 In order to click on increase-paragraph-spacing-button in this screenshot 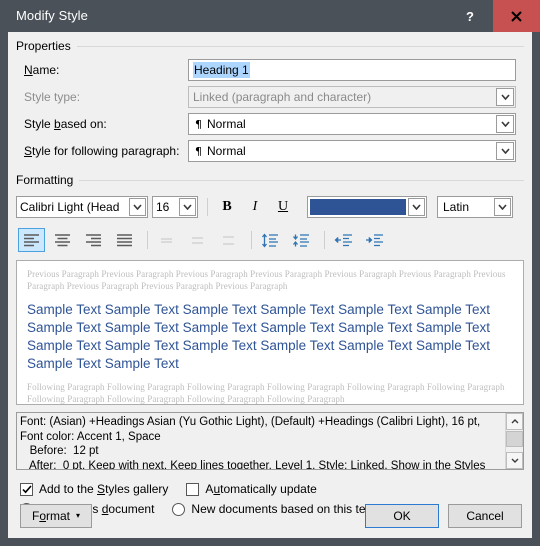, I will do `click(270, 240)`.